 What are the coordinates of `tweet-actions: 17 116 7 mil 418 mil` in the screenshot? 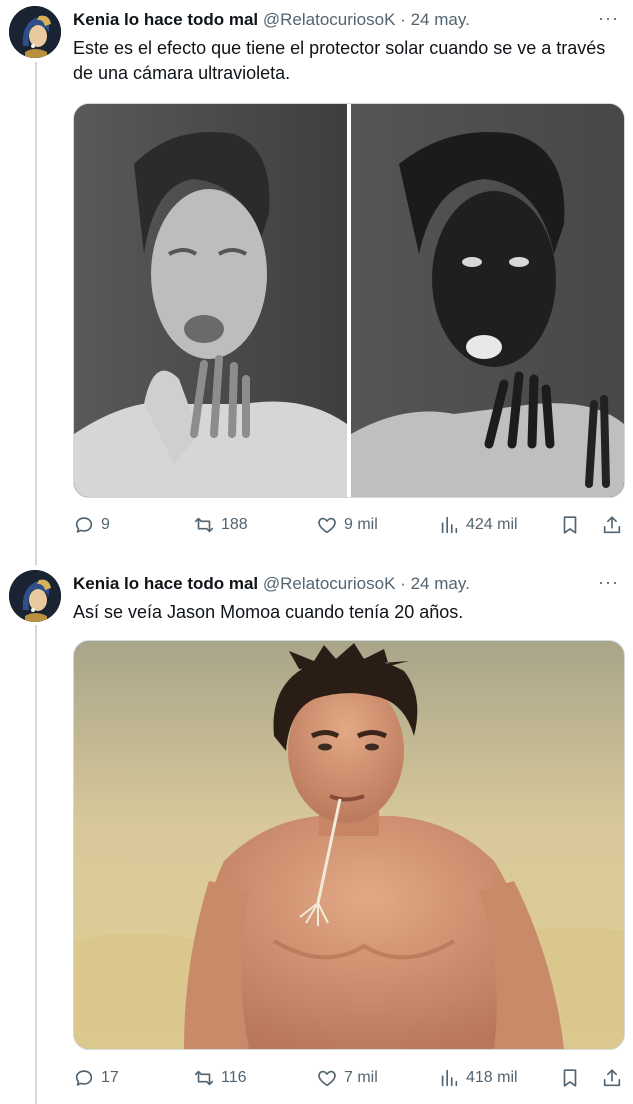 It's located at (350, 1079).